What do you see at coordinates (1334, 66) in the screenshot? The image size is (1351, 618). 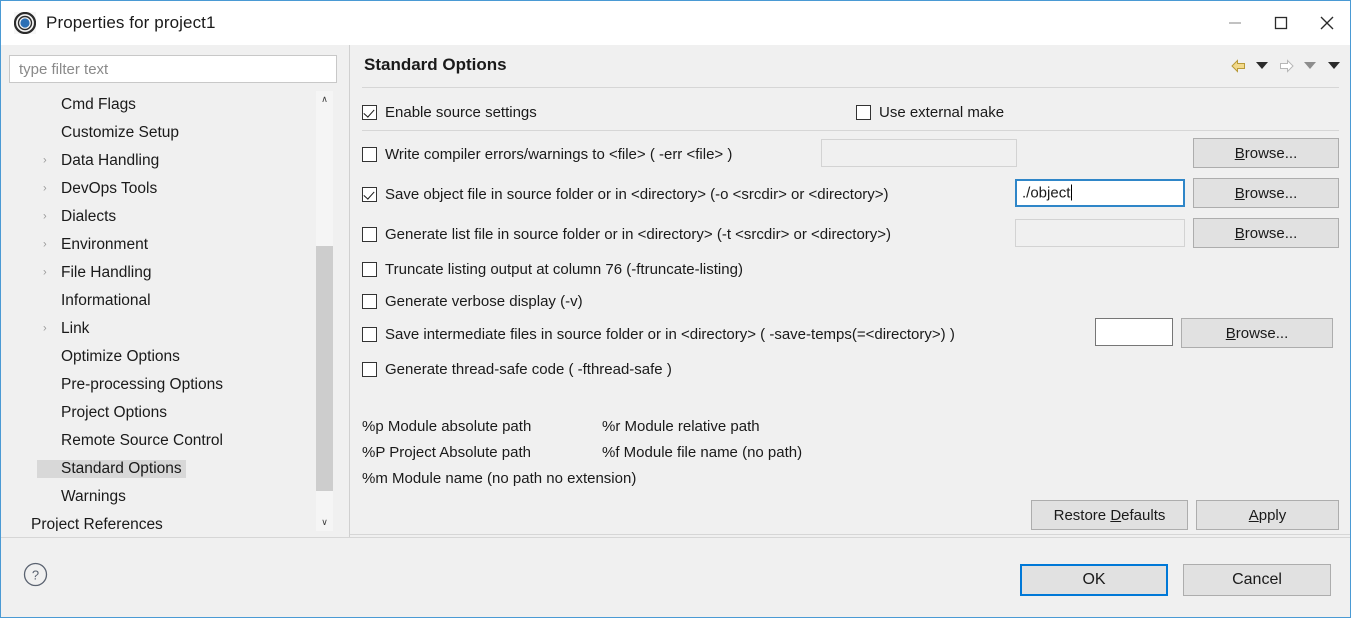 I see `menu-dropdown-icon` at bounding box center [1334, 66].